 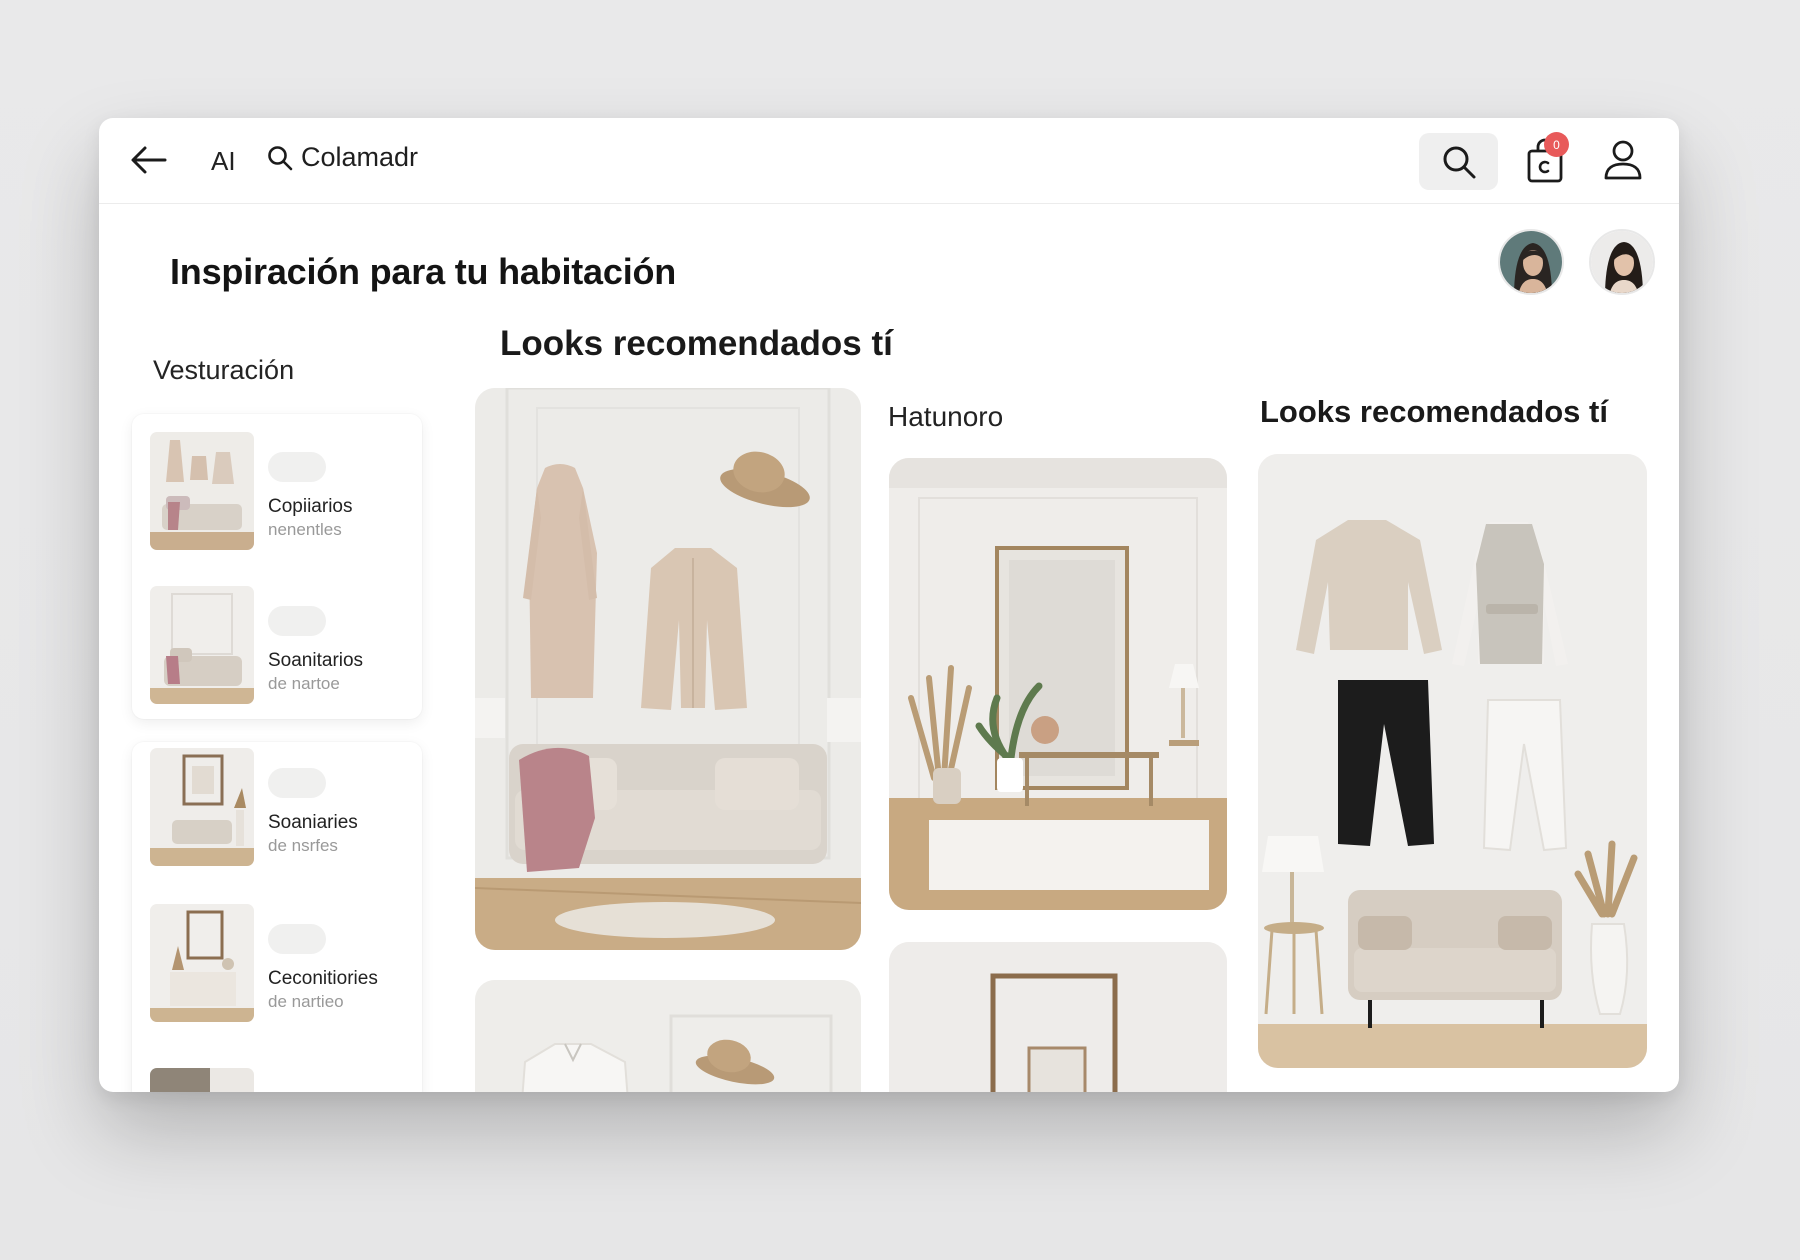 I want to click on room-card-partial, so click(x=1058, y=1017).